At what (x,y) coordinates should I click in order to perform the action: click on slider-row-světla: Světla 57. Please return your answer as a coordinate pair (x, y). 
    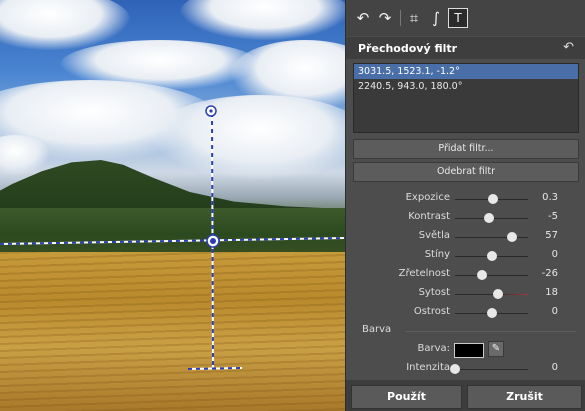
    Looking at the image, I should click on (465, 237).